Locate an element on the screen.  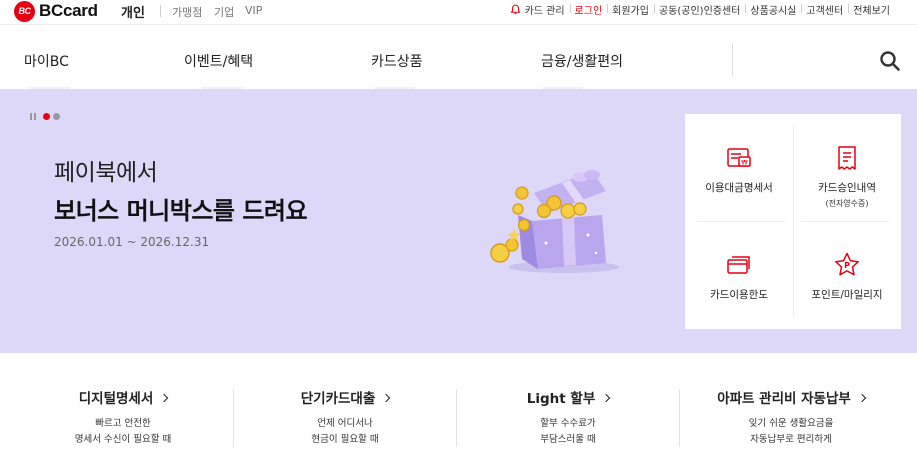
slide-pager is located at coordinates (46, 116).